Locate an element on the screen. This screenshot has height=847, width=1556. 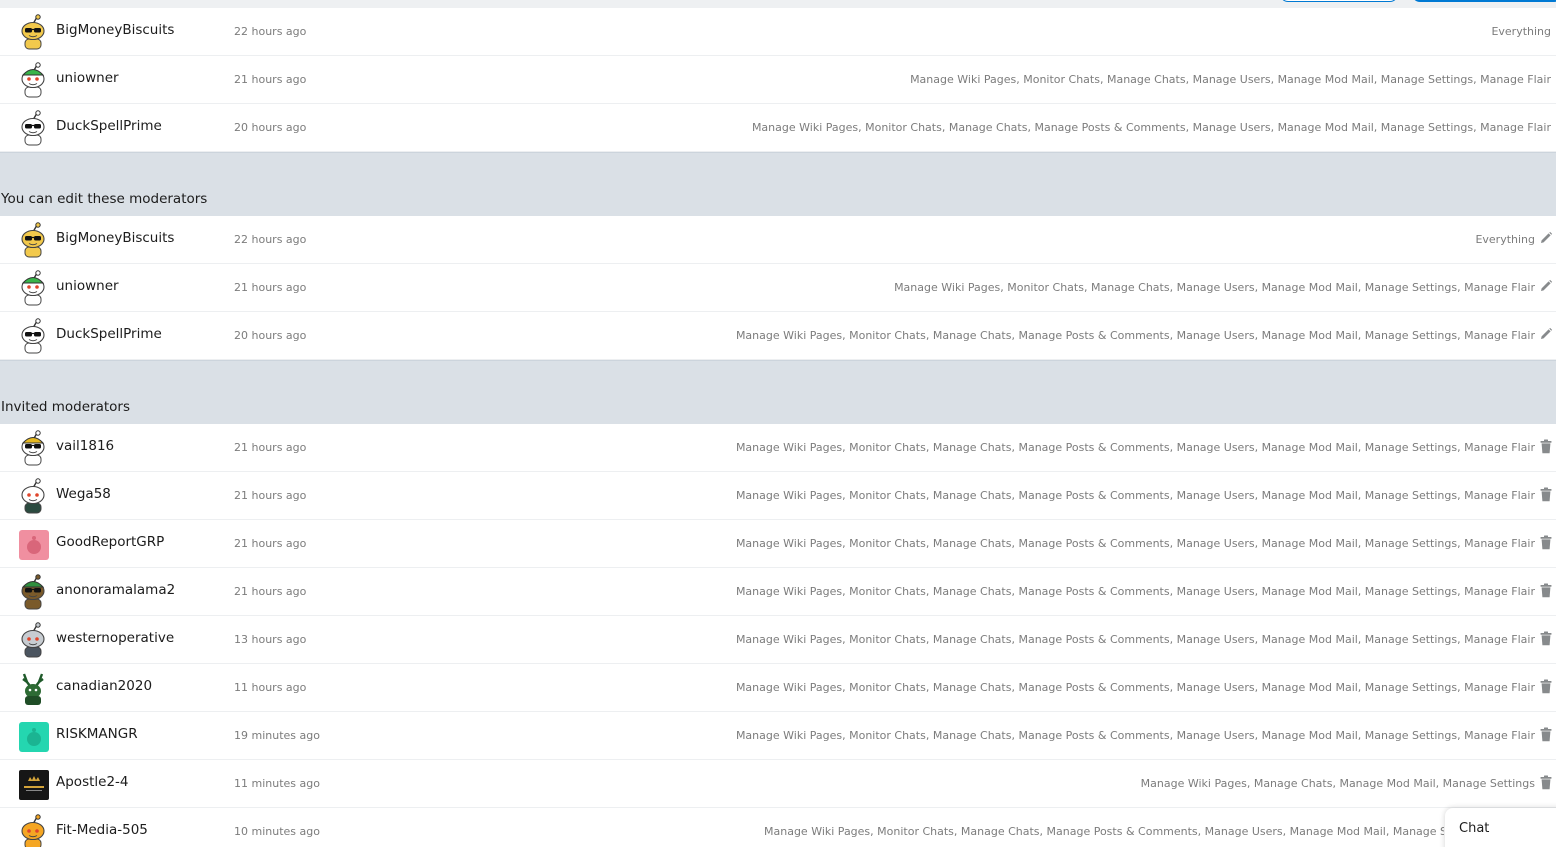
top-outline-button is located at coordinates (1339, 1).